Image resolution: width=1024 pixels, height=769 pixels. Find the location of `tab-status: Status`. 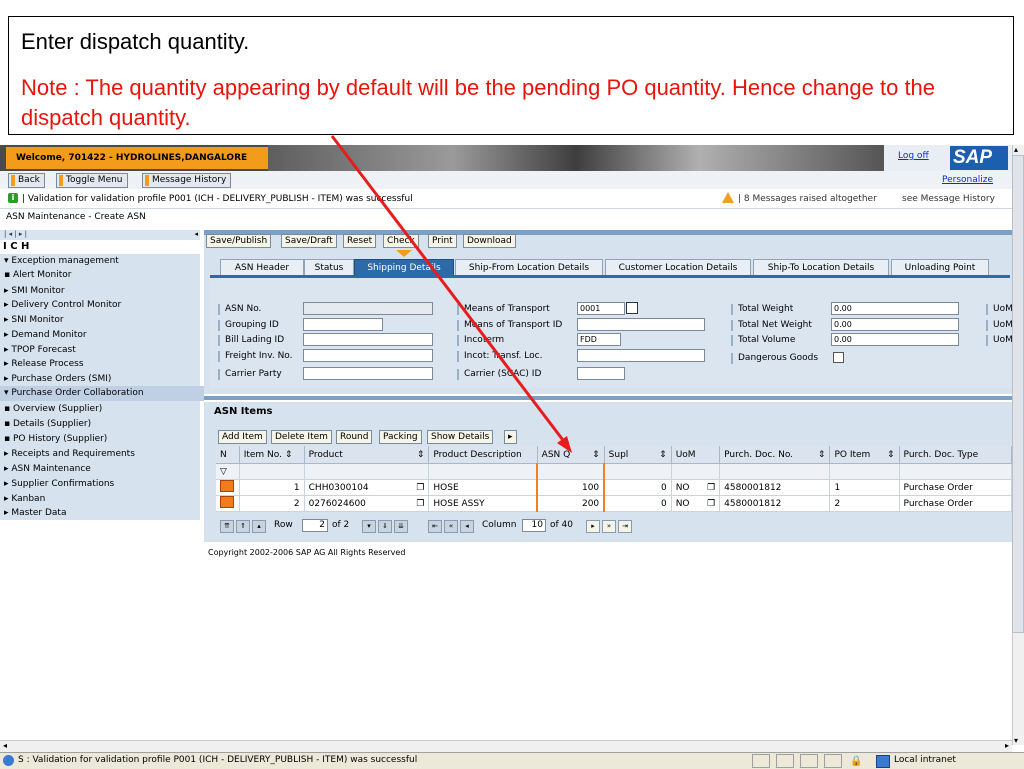

tab-status: Status is located at coordinates (329, 267).